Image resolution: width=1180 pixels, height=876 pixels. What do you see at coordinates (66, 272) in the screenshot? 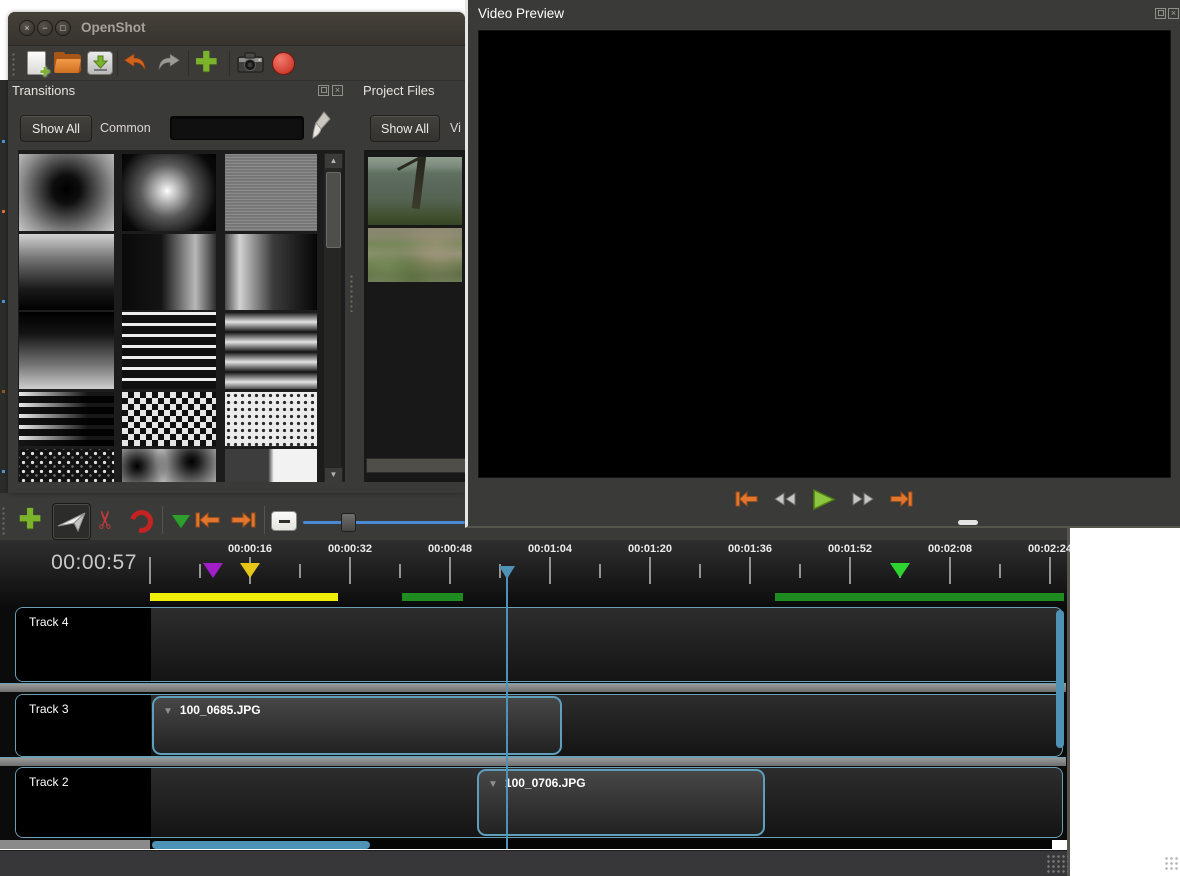
I see `transition-wipe-top` at bounding box center [66, 272].